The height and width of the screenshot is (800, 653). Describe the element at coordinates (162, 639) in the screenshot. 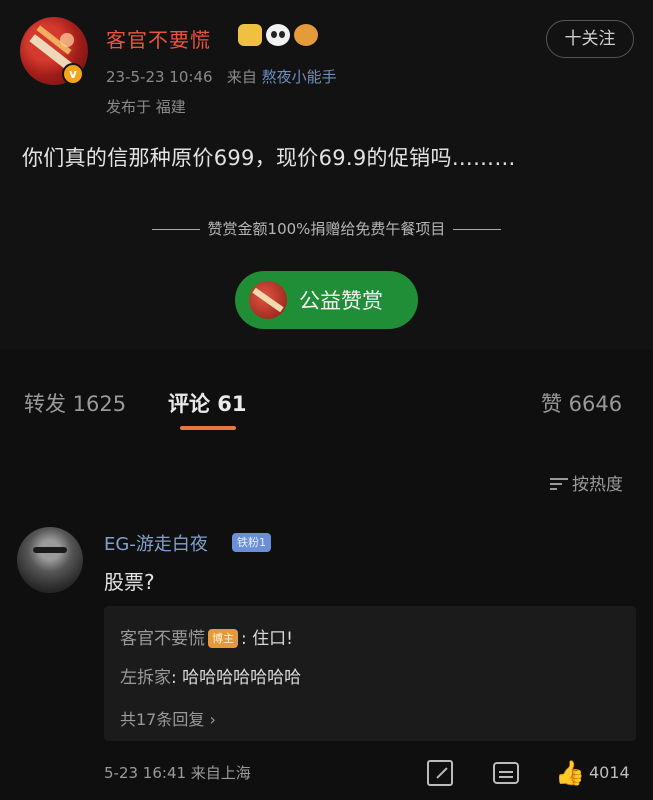

I see `reply-author: 客官不要慌` at that location.